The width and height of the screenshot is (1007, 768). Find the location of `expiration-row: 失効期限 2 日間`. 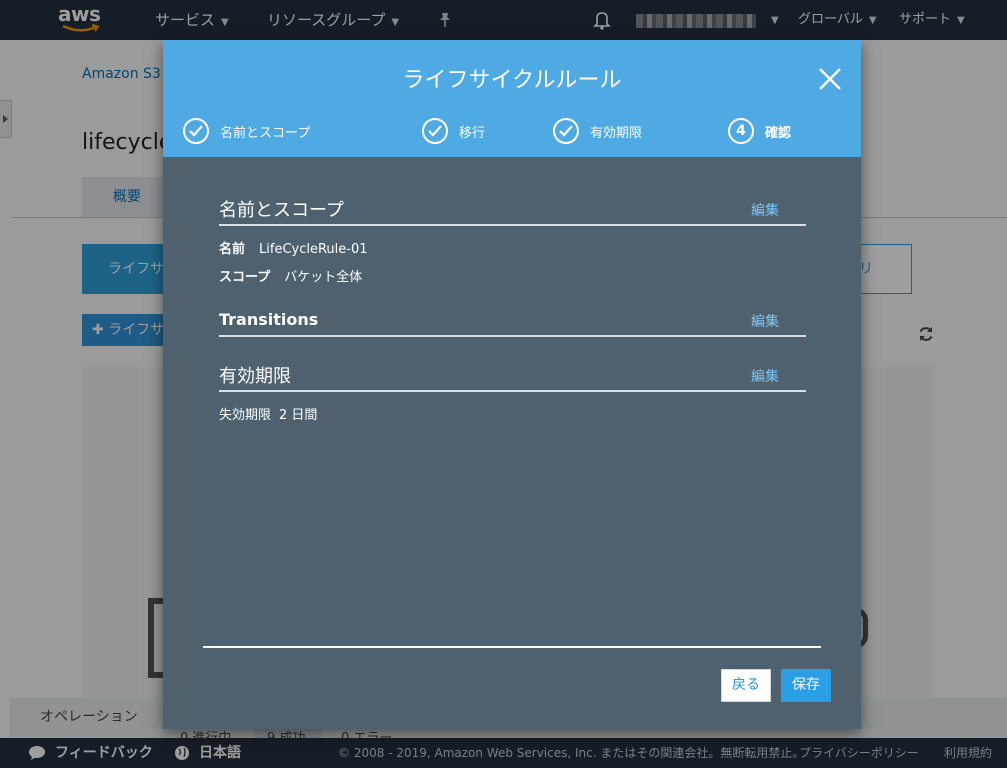

expiration-row: 失効期限 2 日間 is located at coordinates (268, 413).